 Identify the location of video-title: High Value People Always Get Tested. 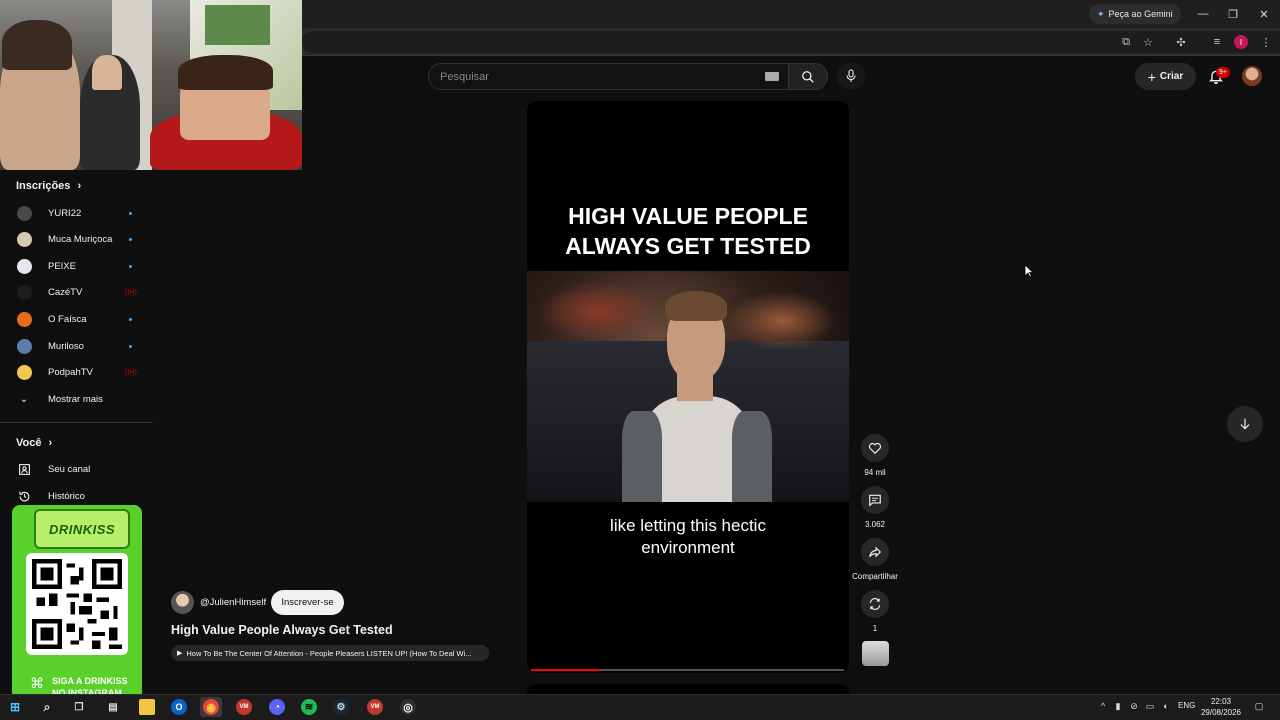
(282, 630).